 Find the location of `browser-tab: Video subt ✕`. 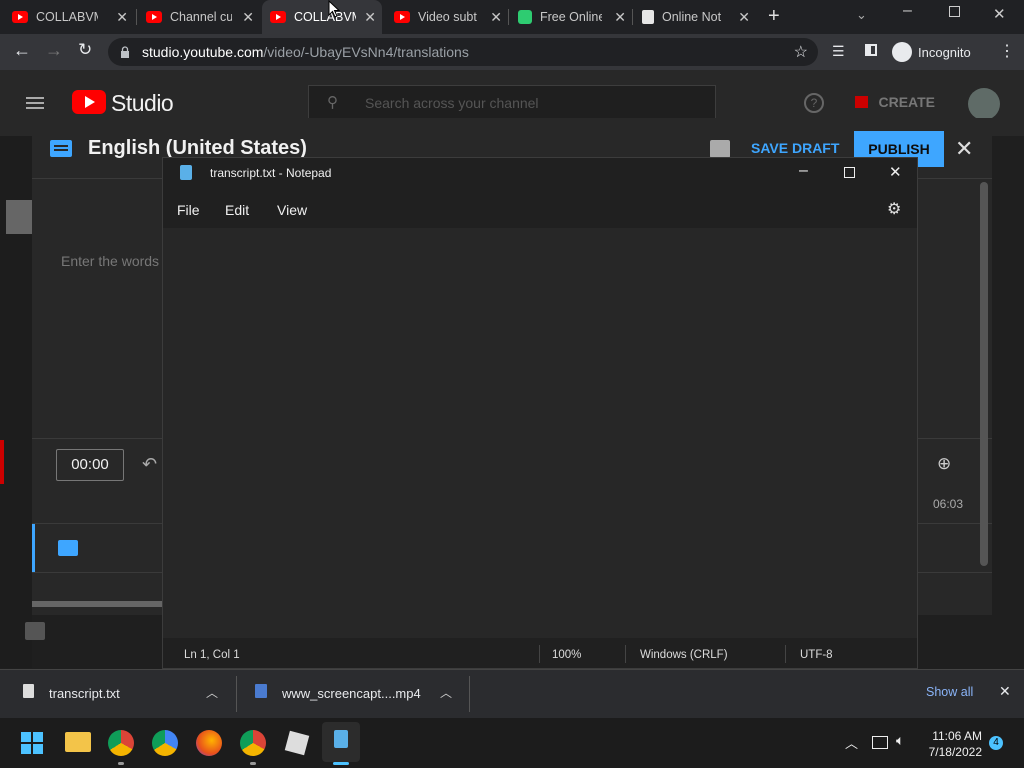

browser-tab: Video subt ✕ is located at coordinates (448, 17).